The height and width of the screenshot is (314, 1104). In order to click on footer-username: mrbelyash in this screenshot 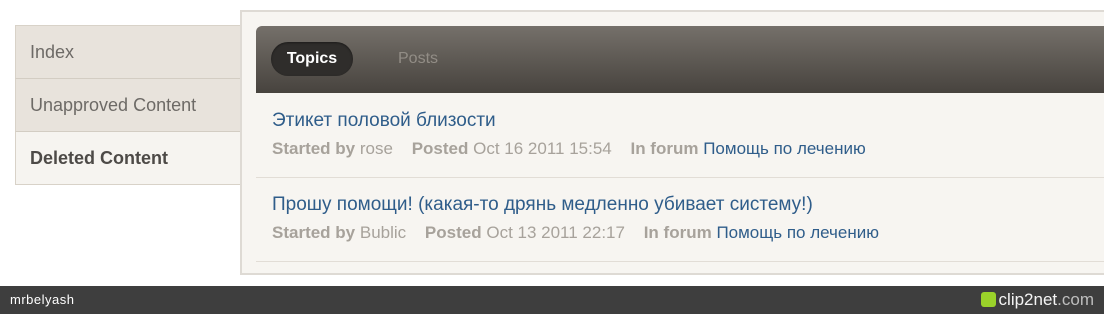, I will do `click(42, 299)`.